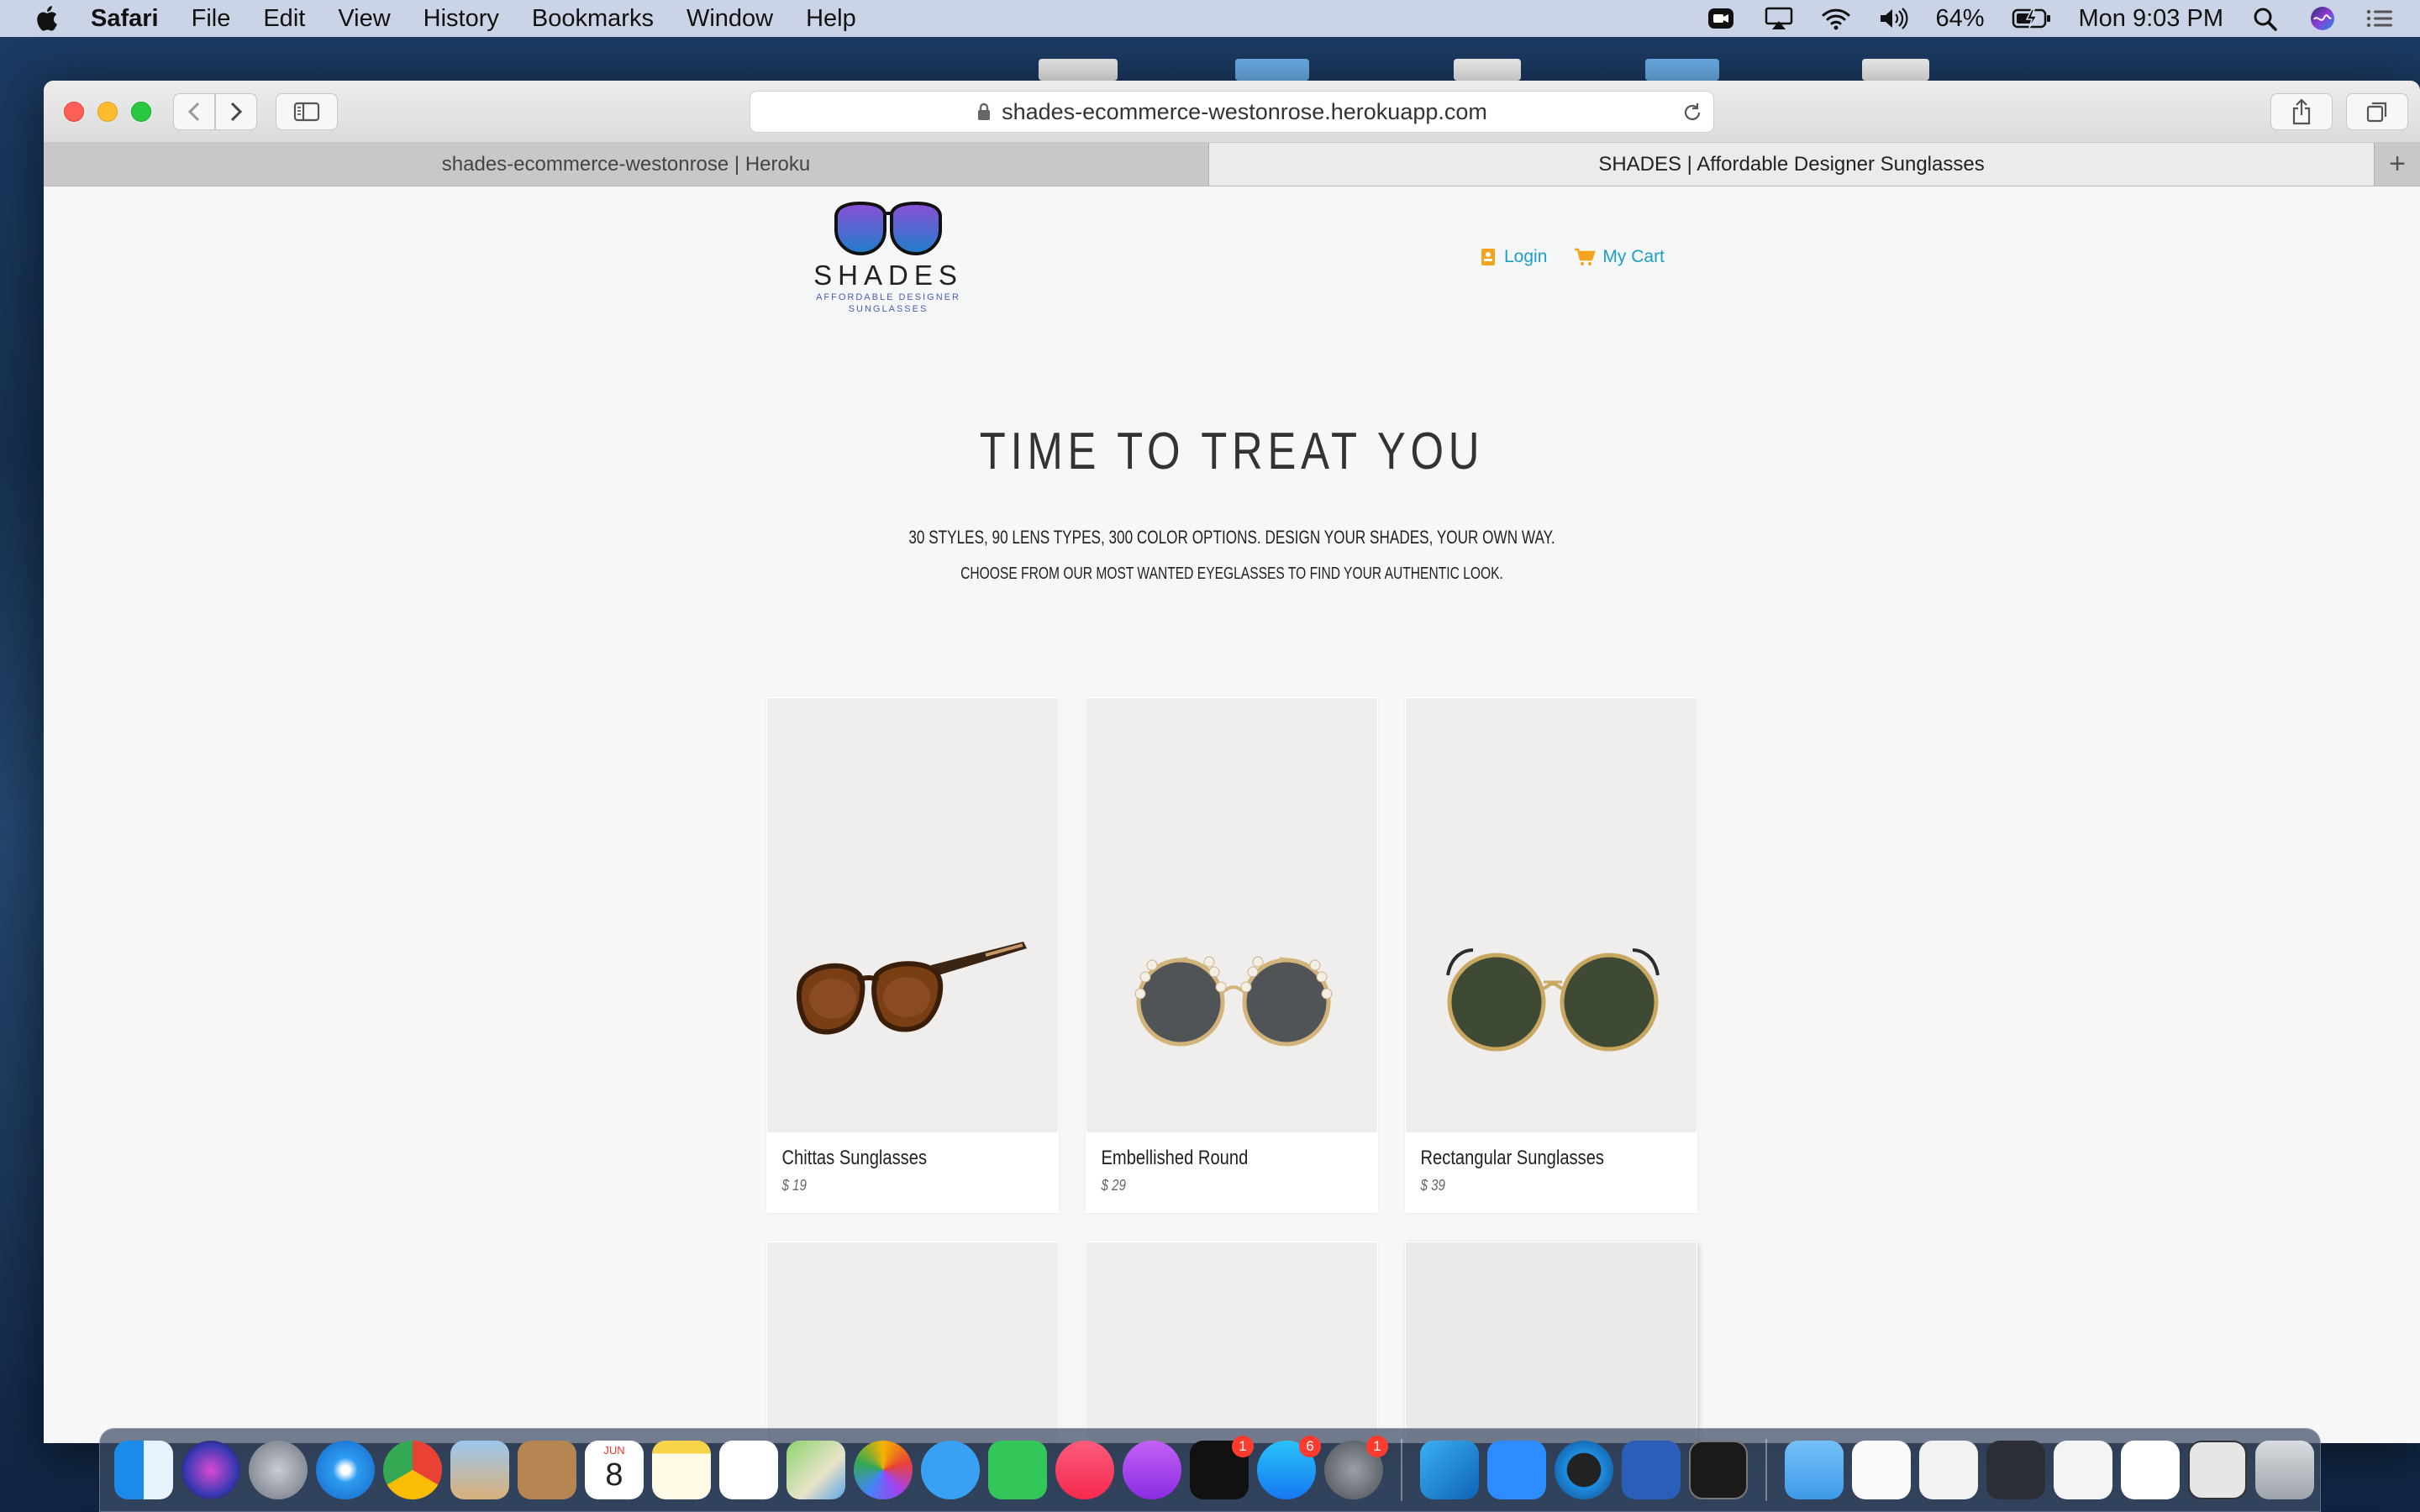 The height and width of the screenshot is (1512, 2420). Describe the element at coordinates (1233, 1001) in the screenshot. I see `round-embellished-sunglasses-image` at that location.